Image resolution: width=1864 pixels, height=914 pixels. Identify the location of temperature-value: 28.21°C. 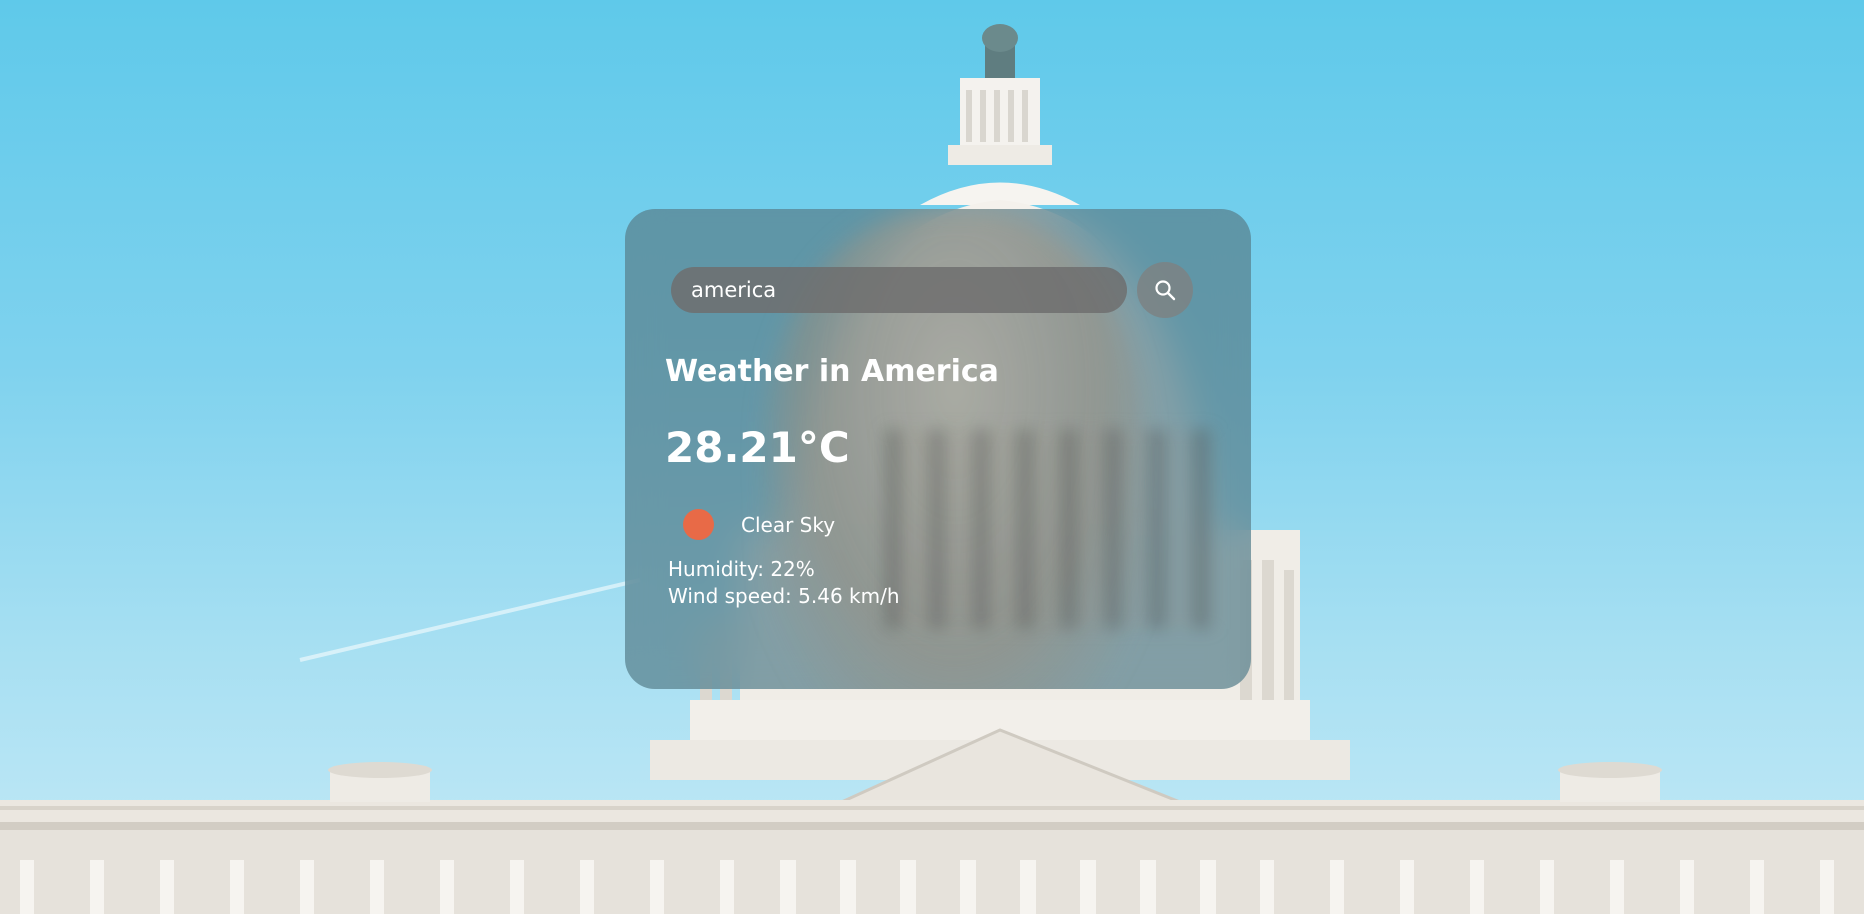
(757, 447).